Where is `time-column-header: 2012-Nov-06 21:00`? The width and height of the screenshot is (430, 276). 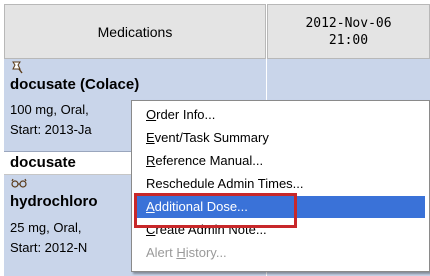 time-column-header: 2012-Nov-06 21:00 is located at coordinates (348, 31).